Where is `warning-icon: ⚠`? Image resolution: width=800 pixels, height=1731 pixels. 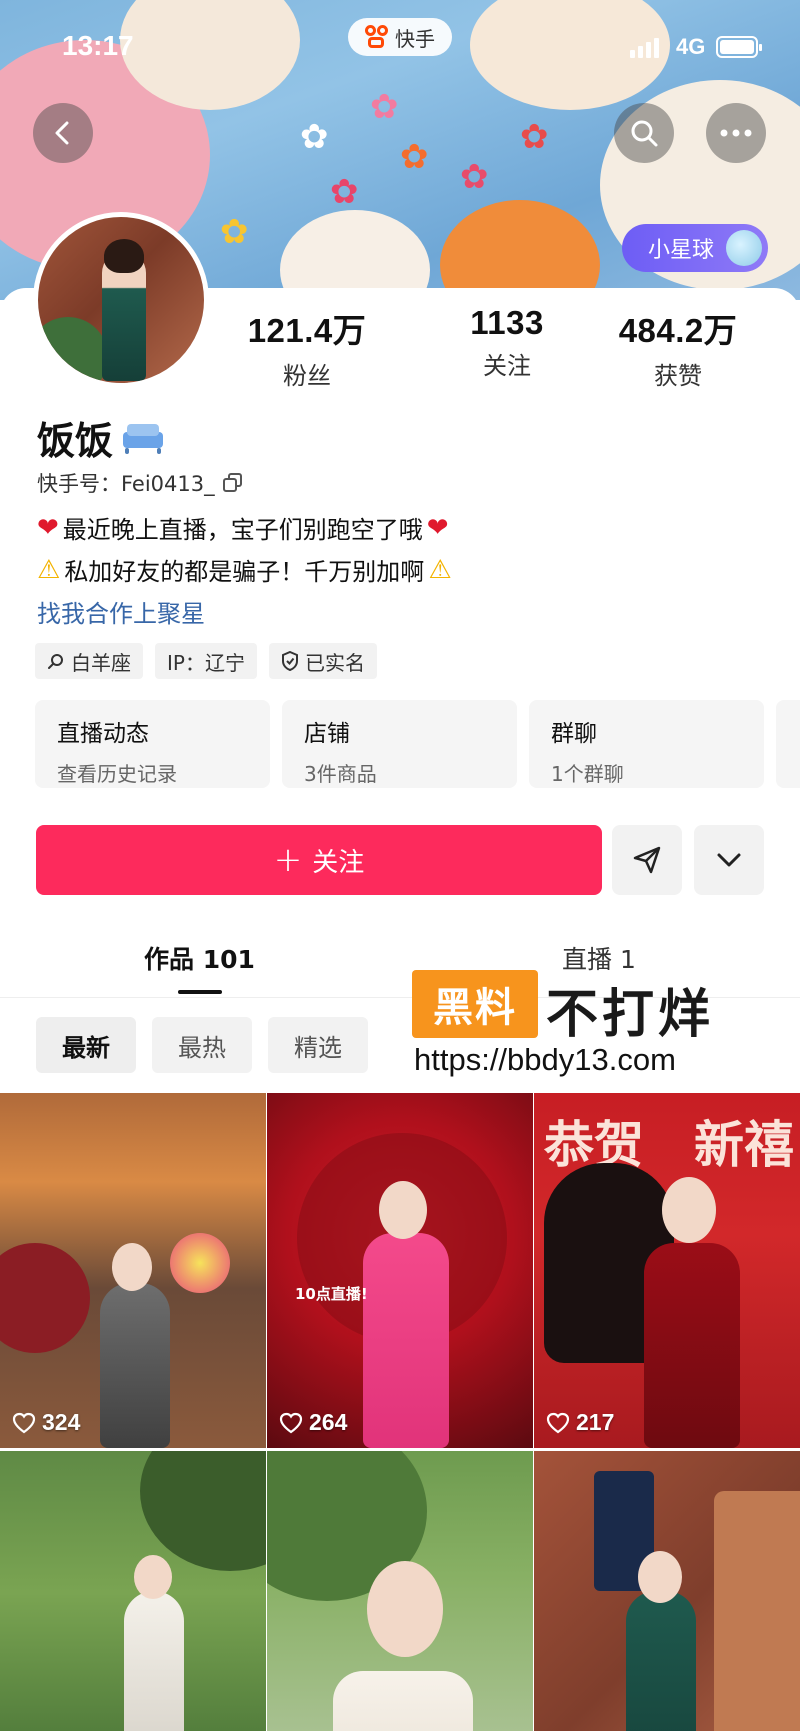 warning-icon: ⚠ is located at coordinates (440, 569).